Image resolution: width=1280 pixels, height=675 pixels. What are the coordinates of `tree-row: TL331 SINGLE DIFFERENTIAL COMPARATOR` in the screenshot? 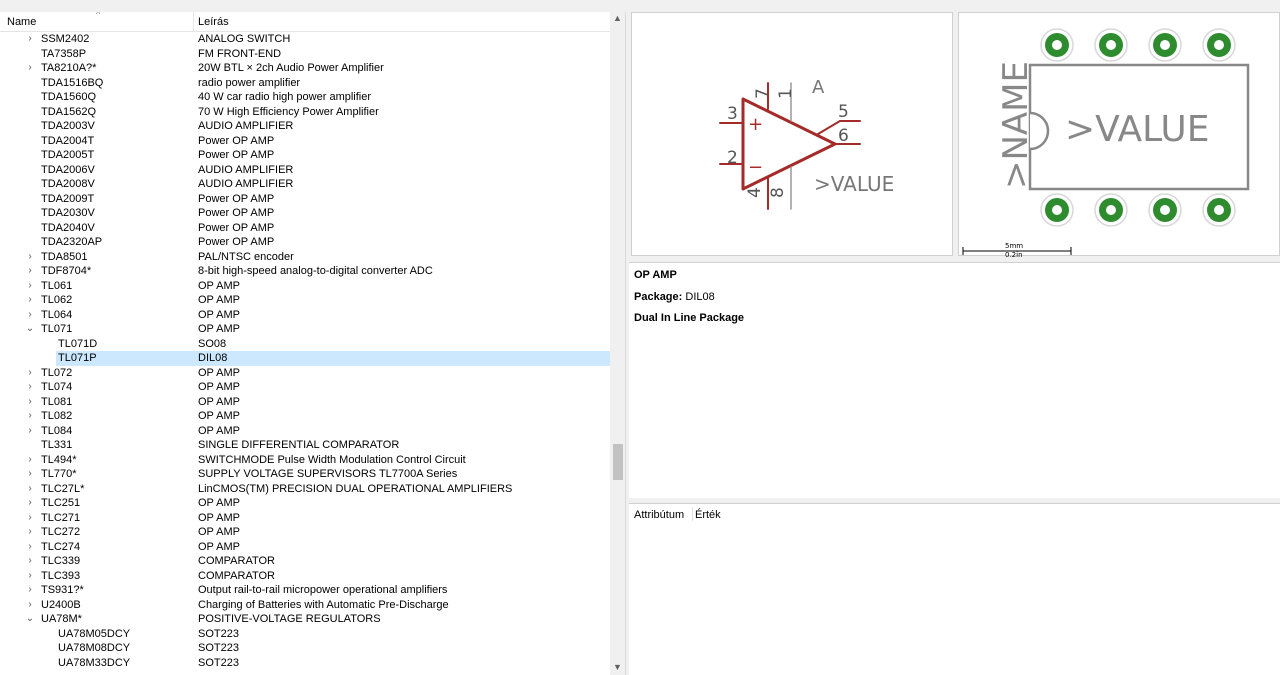 It's located at (305, 445).